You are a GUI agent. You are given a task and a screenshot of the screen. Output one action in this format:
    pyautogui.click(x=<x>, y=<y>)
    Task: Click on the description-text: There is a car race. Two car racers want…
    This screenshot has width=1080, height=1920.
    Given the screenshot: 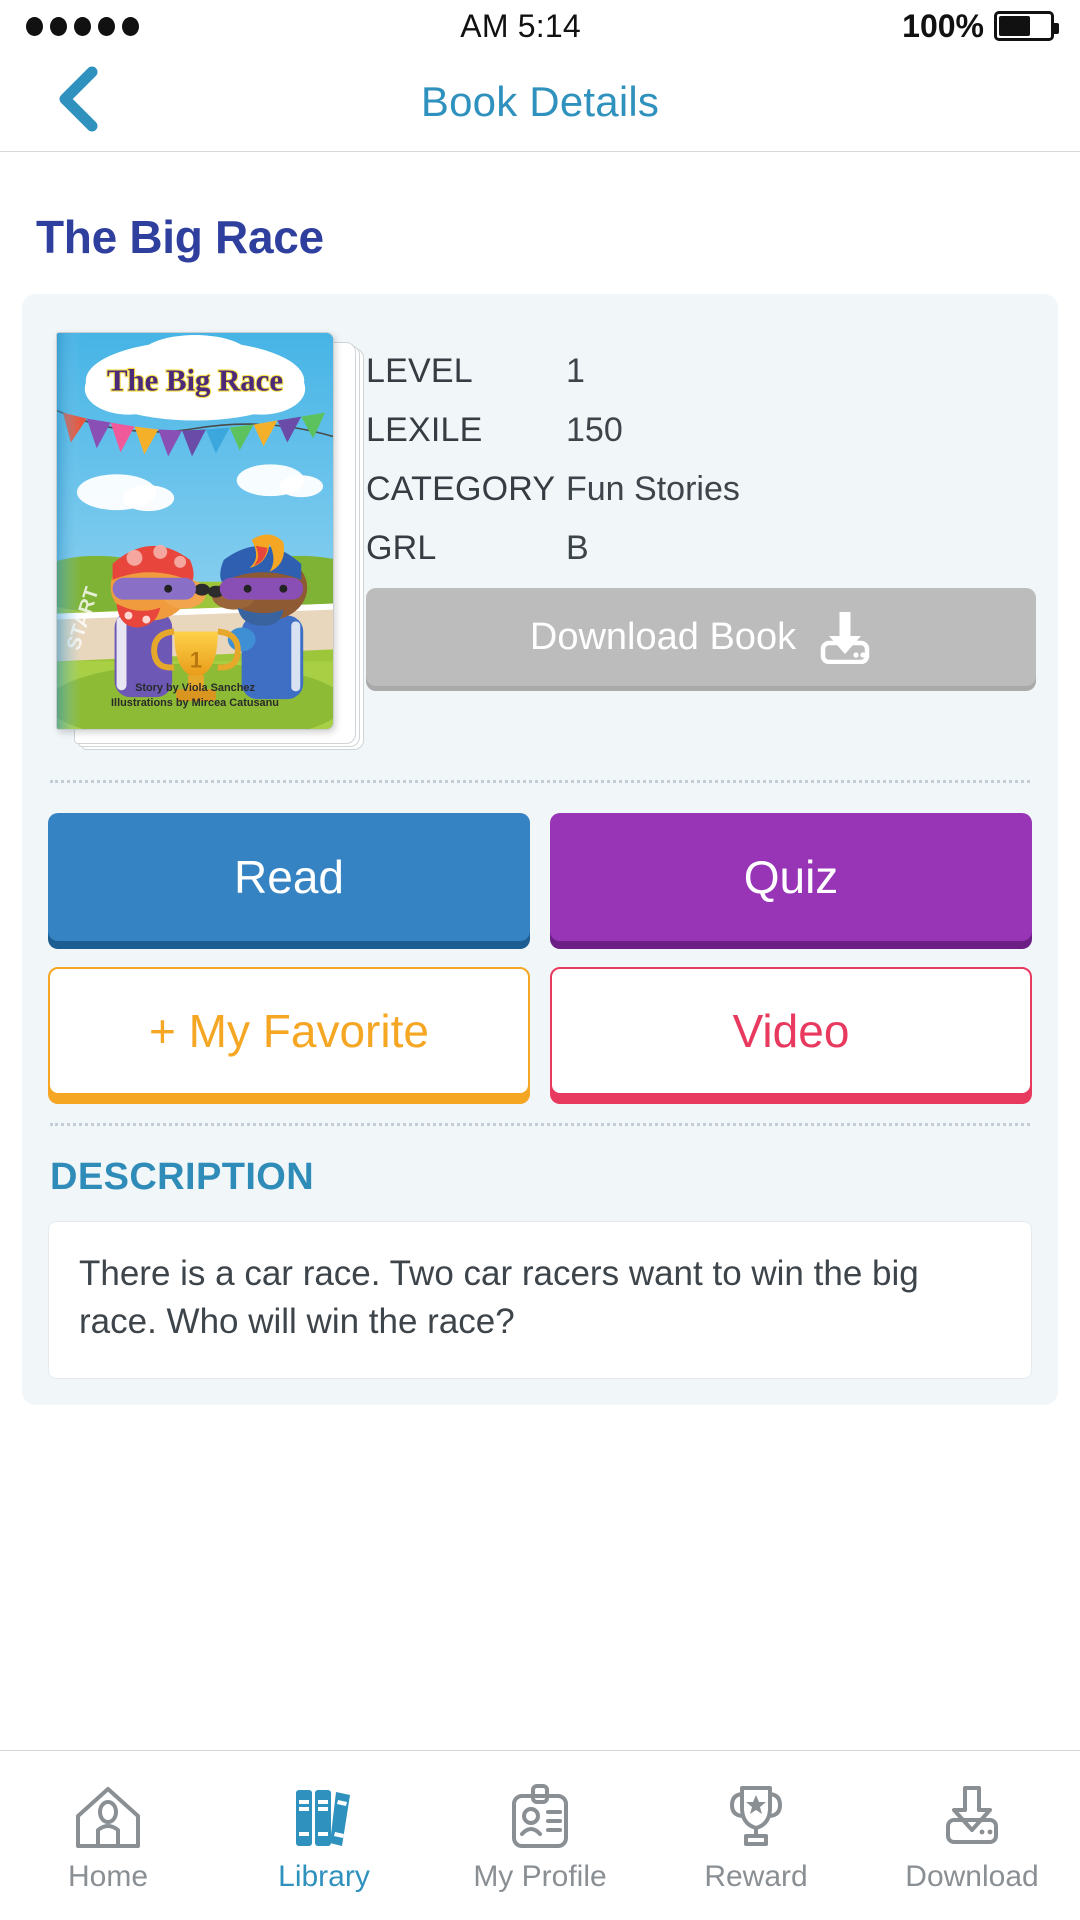 What is the action you would take?
    pyautogui.click(x=499, y=1298)
    